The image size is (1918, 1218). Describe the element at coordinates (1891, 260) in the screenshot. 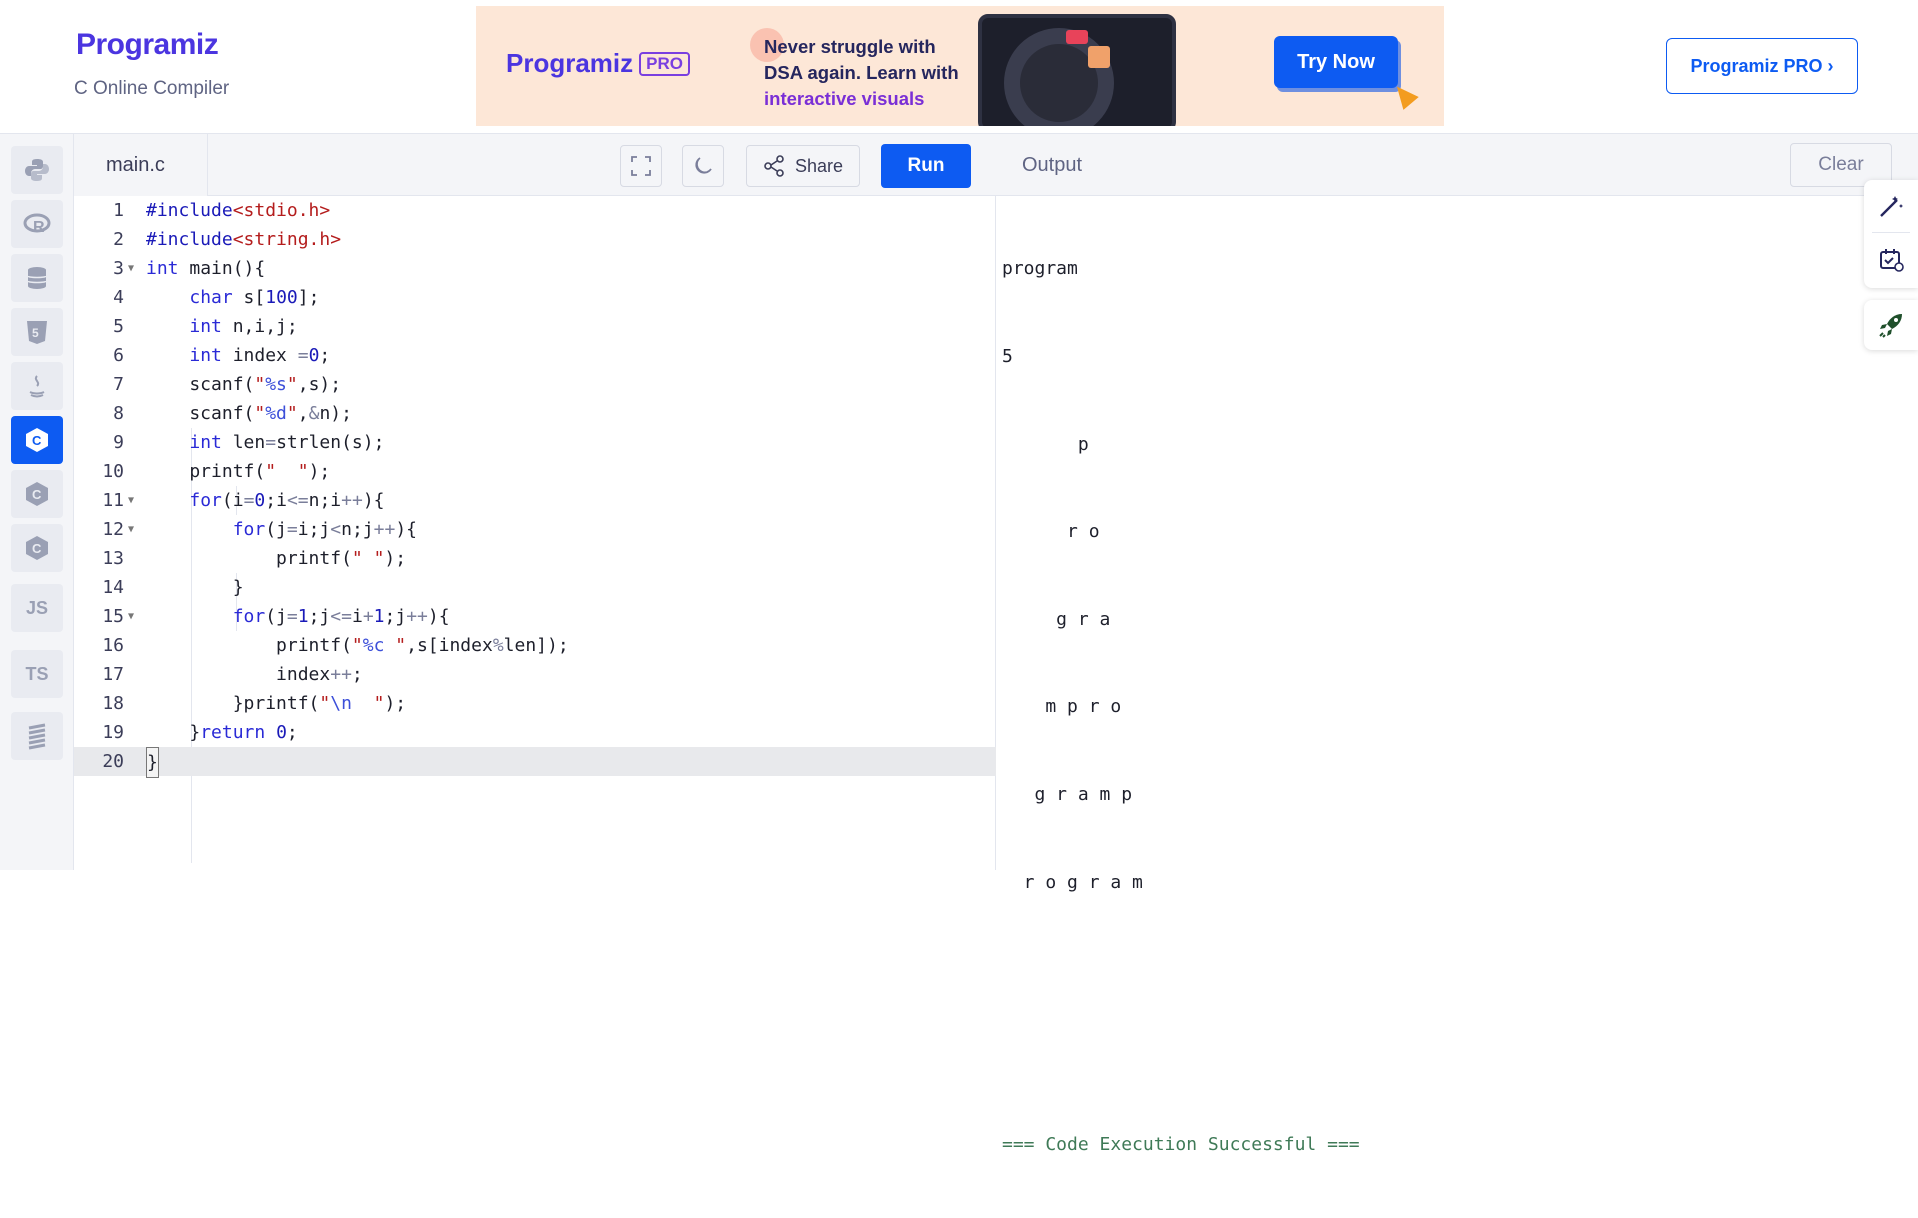

I see `calendar-check-icon` at that location.